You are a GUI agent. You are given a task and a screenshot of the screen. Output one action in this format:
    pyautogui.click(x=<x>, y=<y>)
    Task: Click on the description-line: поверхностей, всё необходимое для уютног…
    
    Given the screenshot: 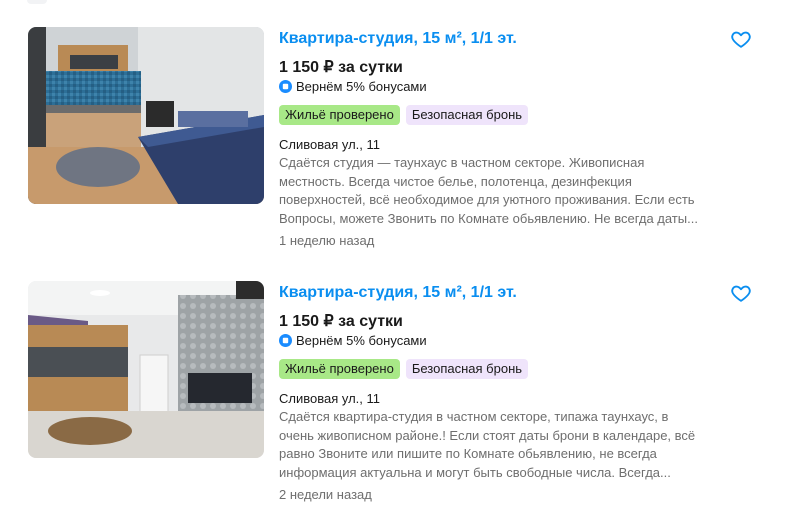 What is the action you would take?
    pyautogui.click(x=487, y=199)
    